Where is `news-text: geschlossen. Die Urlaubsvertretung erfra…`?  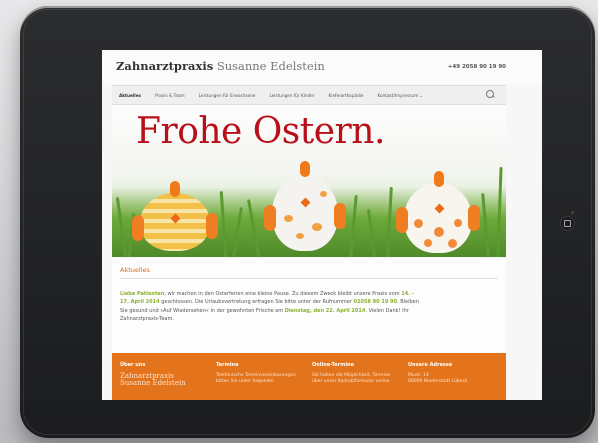 news-text: geschlossen. Die Urlaubsvertretung erfra… is located at coordinates (256, 302).